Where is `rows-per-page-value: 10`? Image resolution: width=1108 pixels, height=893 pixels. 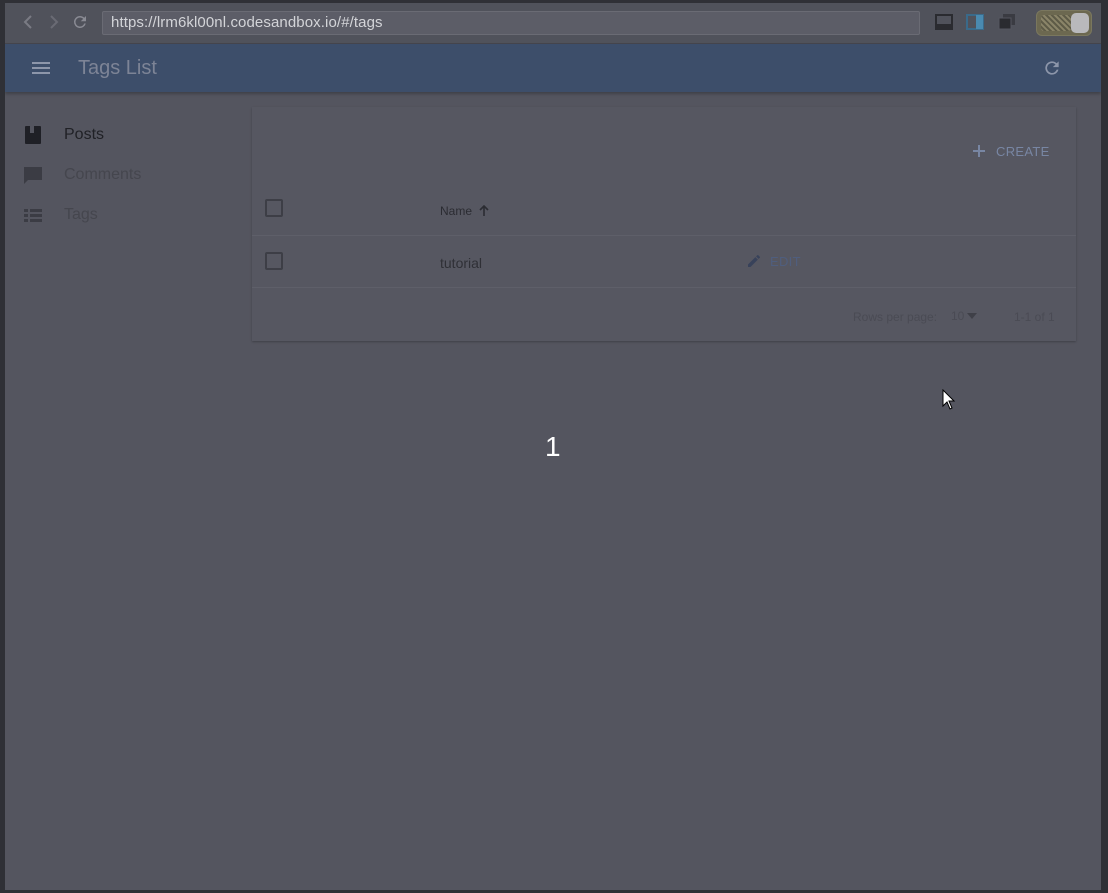 rows-per-page-value: 10 is located at coordinates (958, 316).